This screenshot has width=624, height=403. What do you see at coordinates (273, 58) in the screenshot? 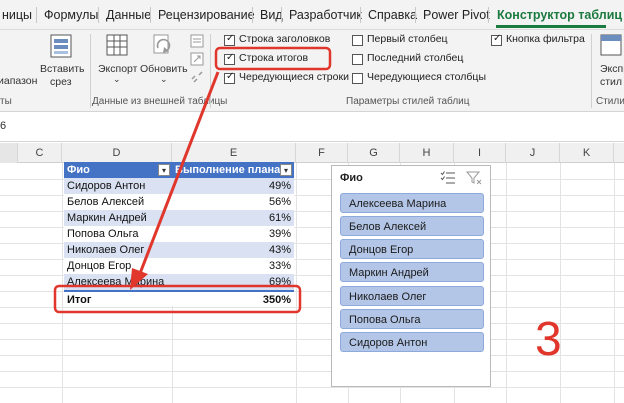
I see `highlight-total-row-option` at bounding box center [273, 58].